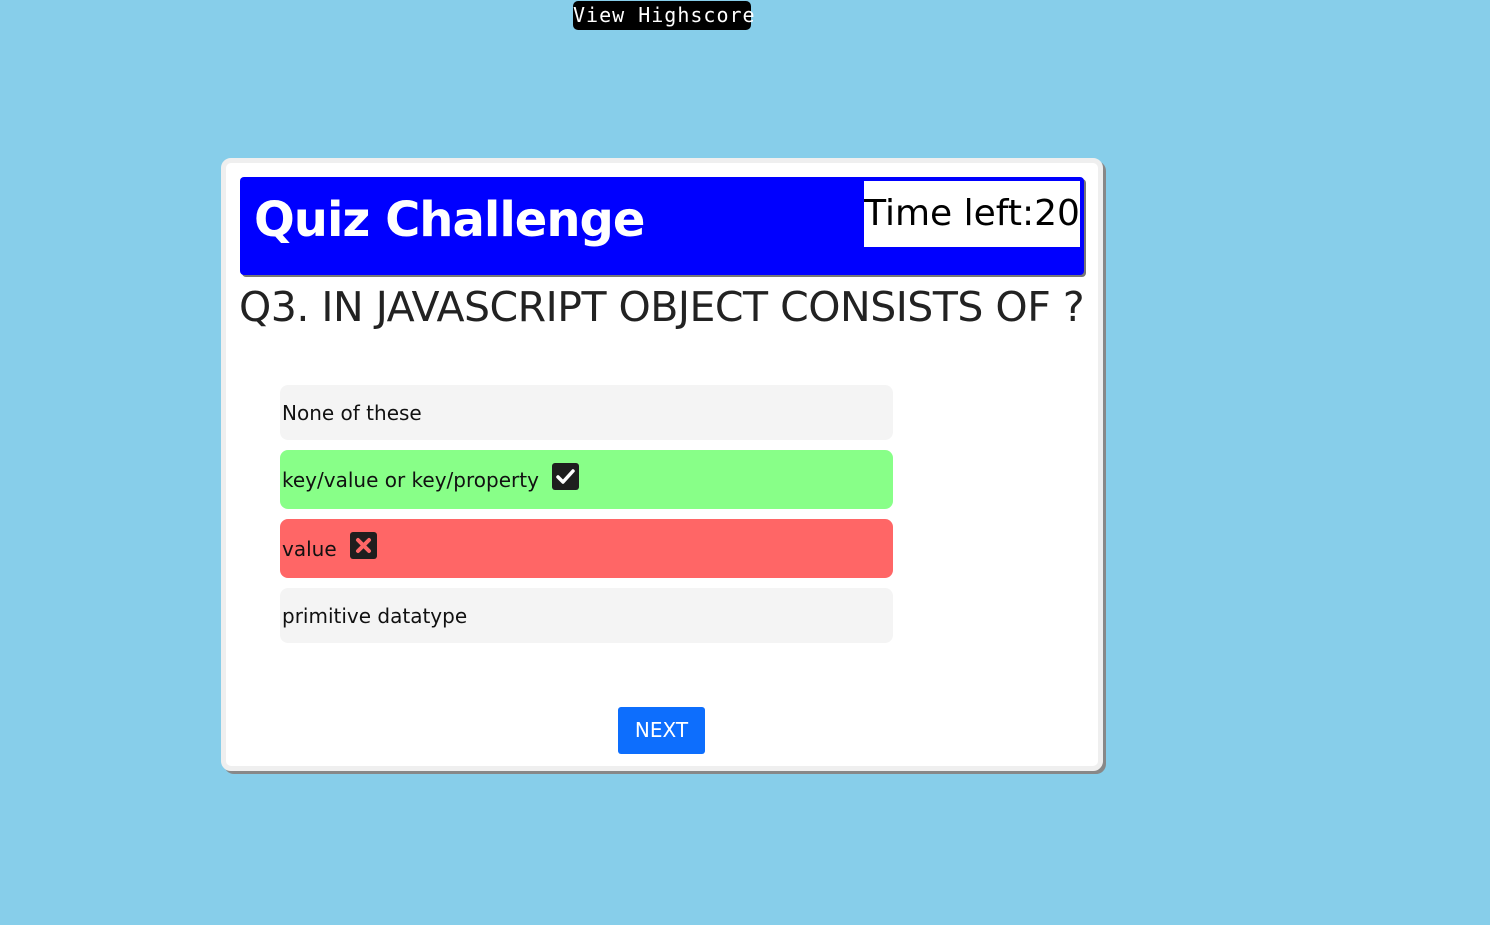  What do you see at coordinates (352, 412) in the screenshot?
I see `answer-label: None of these` at bounding box center [352, 412].